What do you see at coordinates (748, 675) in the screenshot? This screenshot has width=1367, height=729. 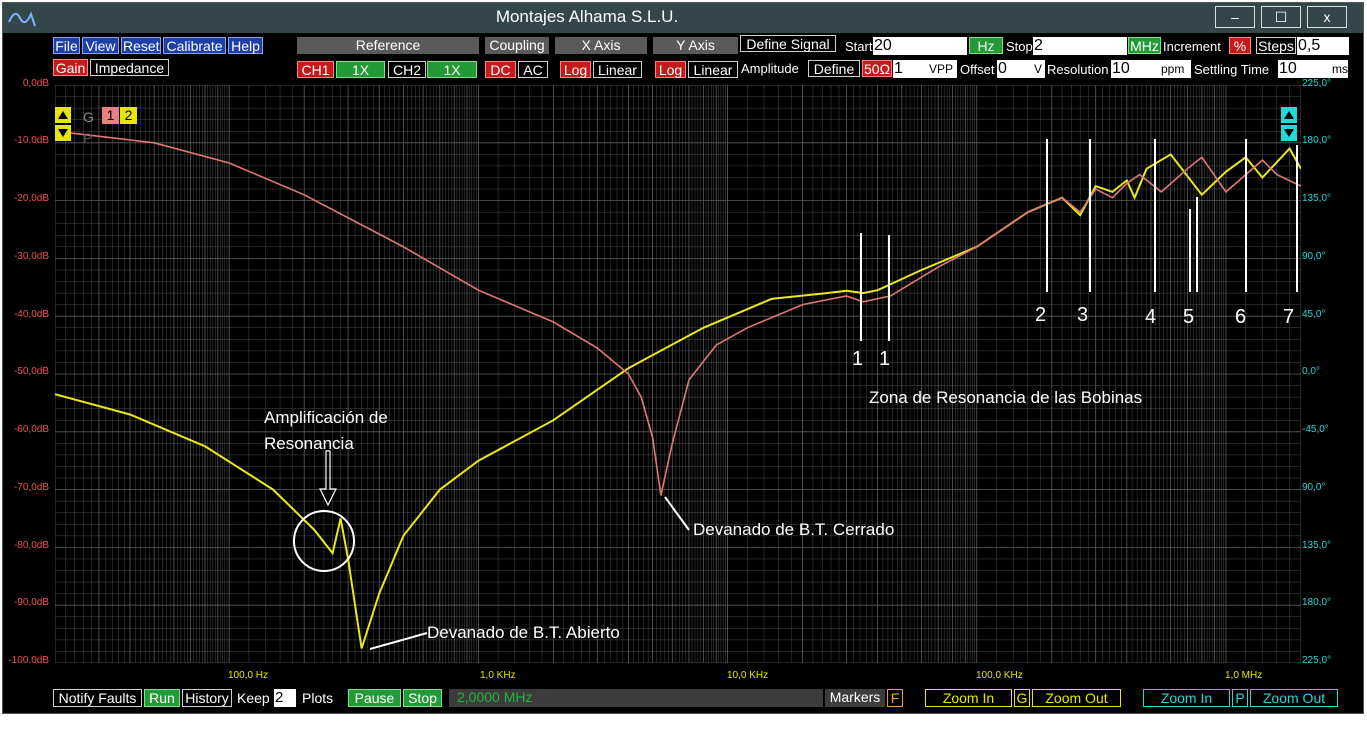 I see `freq-tick: 10,0 KHz` at bounding box center [748, 675].